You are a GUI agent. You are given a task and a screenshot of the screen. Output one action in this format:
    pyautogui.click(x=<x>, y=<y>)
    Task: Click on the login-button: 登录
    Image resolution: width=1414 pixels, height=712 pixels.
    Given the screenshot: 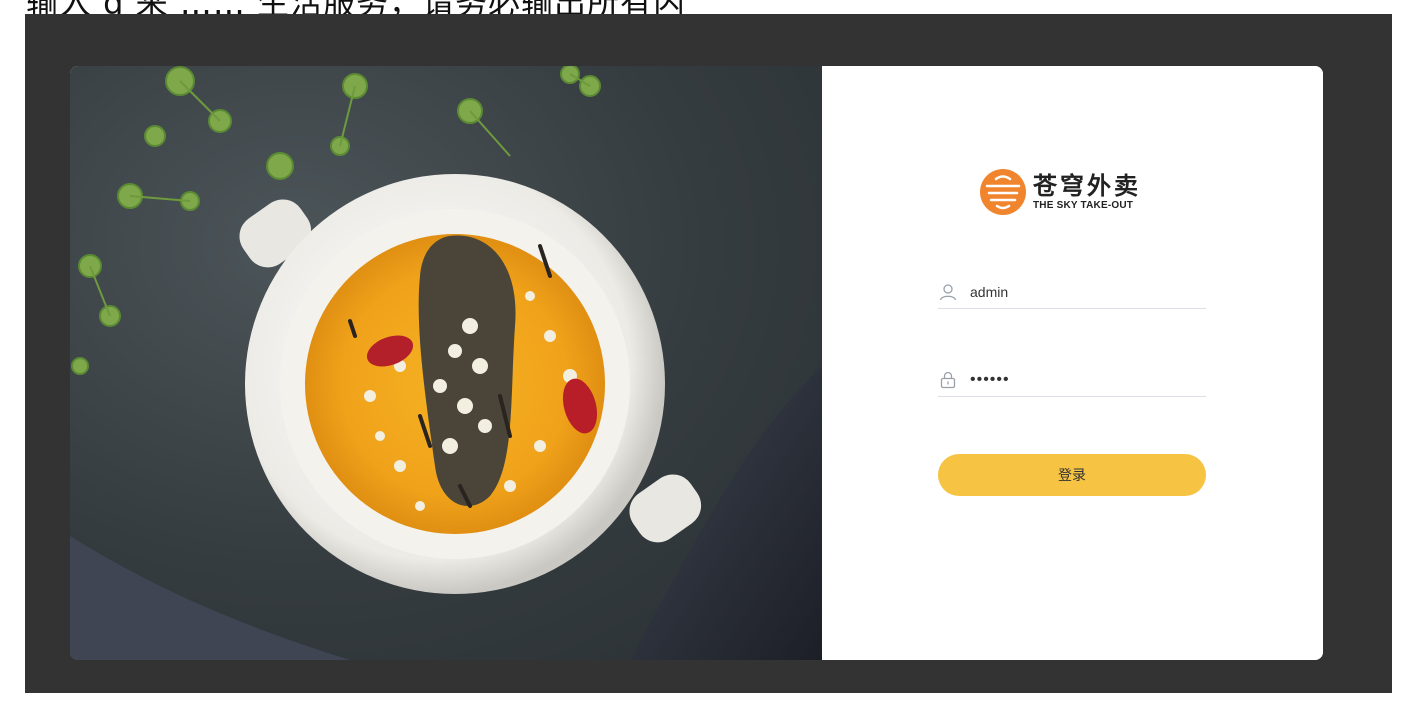 What is the action you would take?
    pyautogui.click(x=1072, y=475)
    